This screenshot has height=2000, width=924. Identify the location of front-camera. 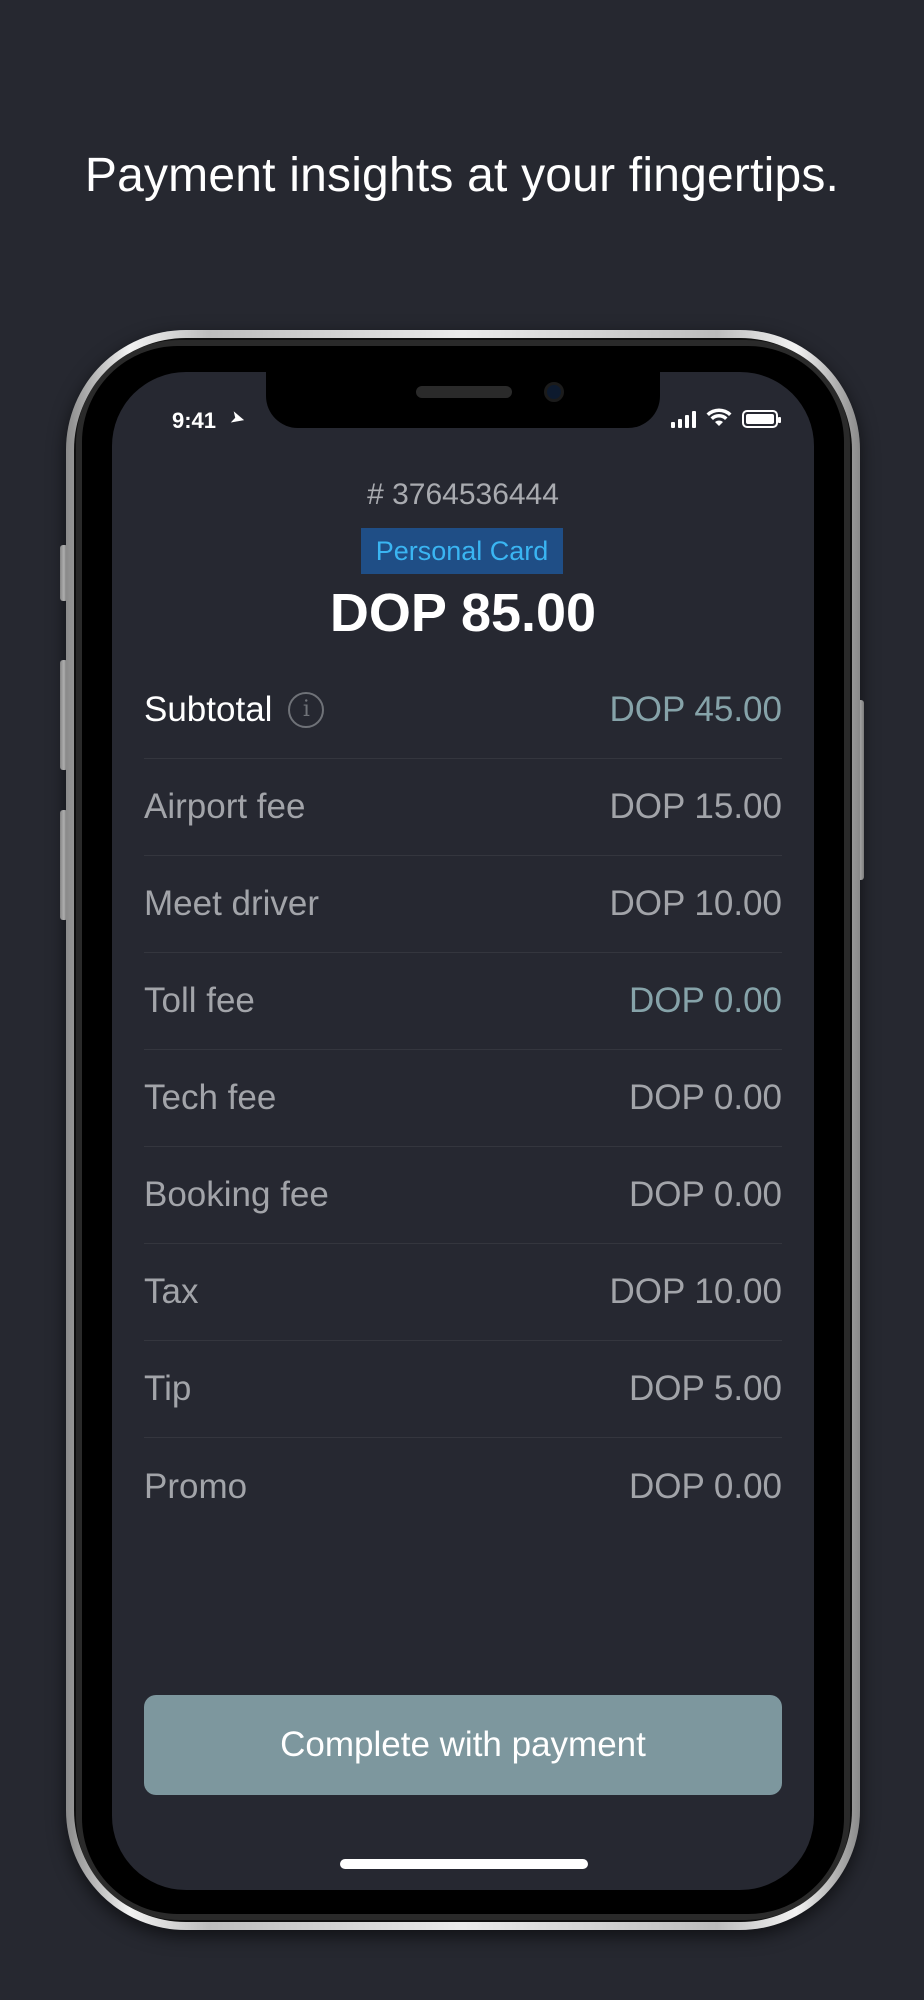
(554, 392).